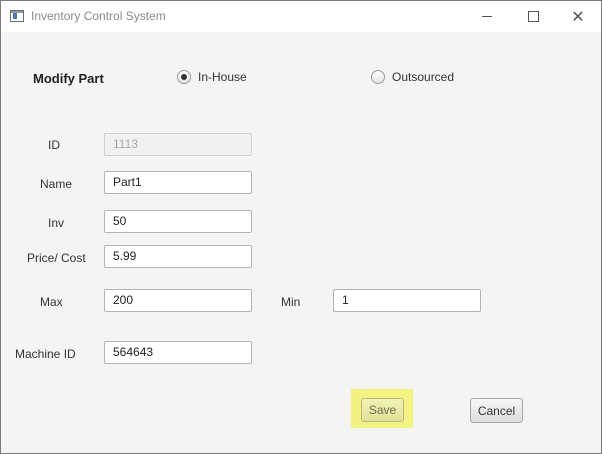  I want to click on radio-unselected-icon, so click(378, 77).